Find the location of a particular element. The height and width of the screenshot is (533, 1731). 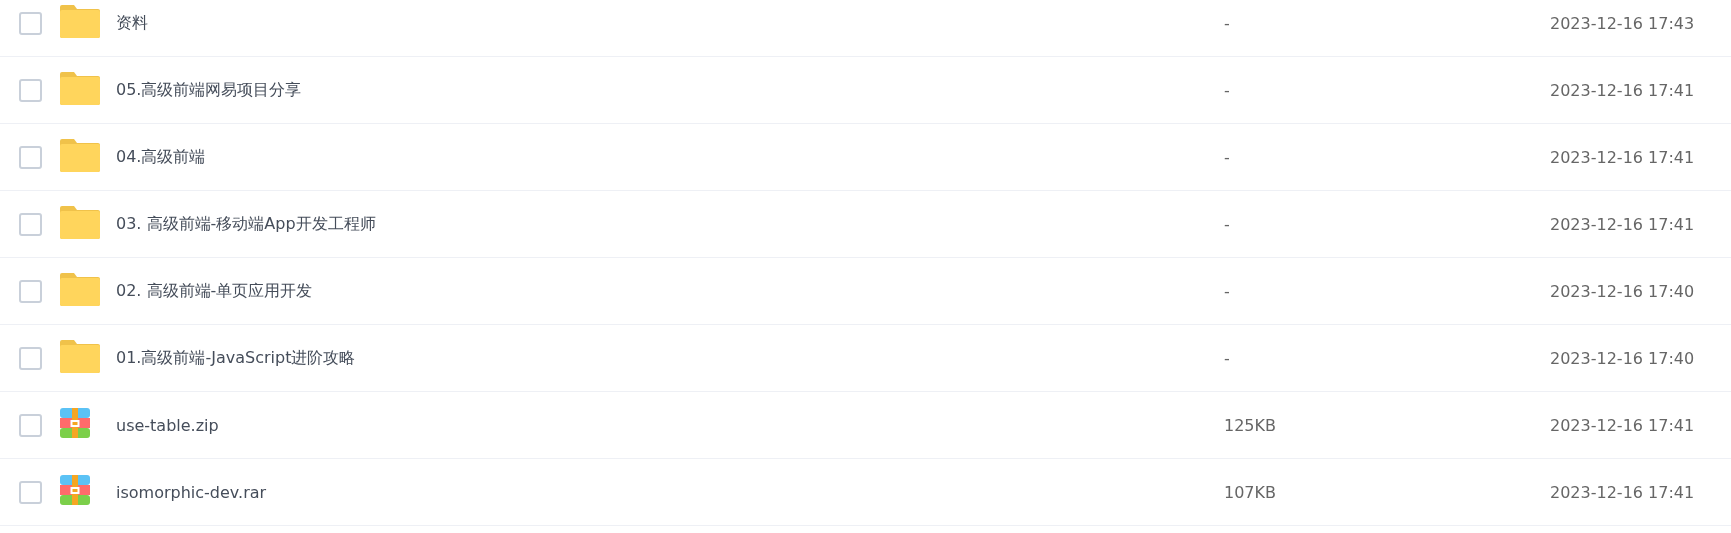

file-size: 125KB is located at coordinates (1250, 425).